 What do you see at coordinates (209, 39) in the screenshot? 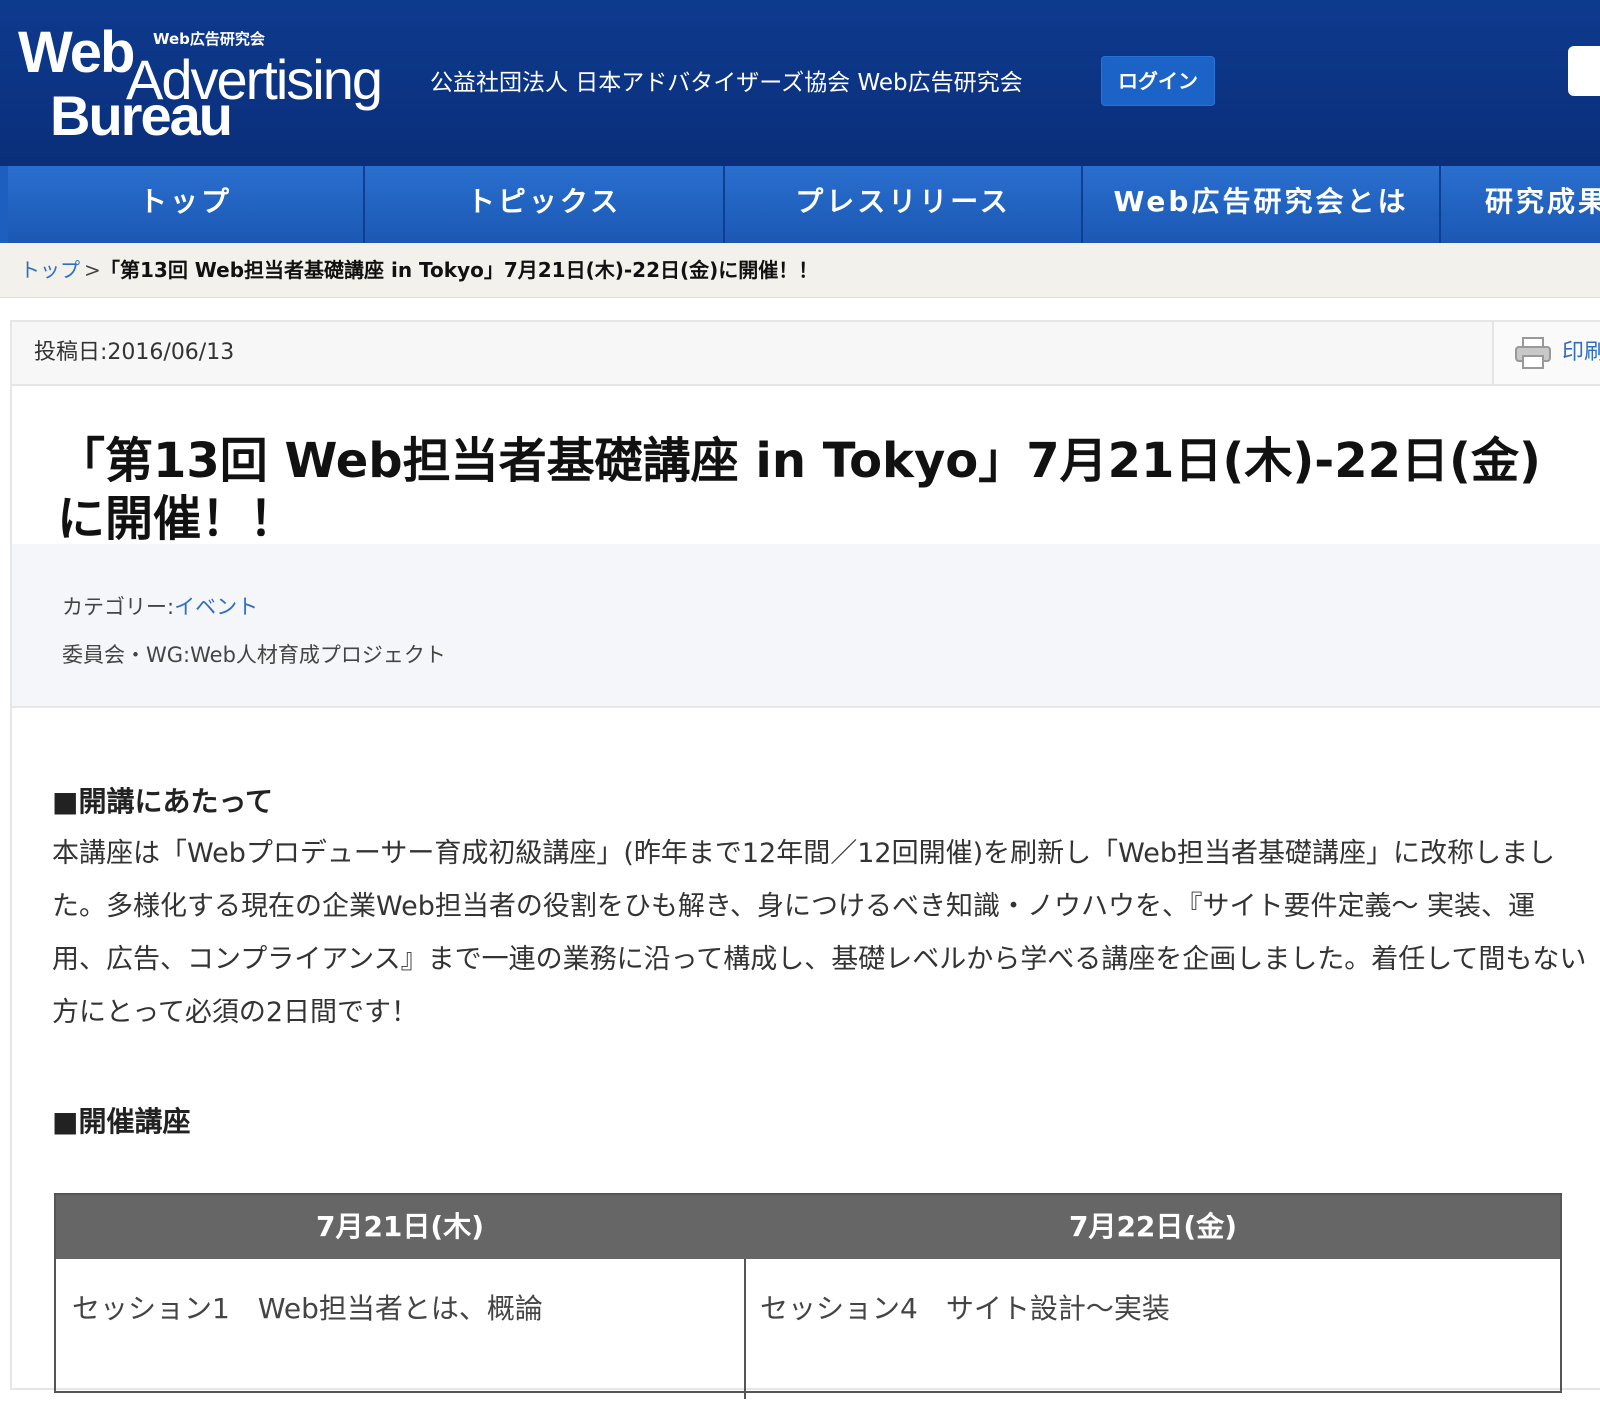
I see `logo-text-small: Web広告研究会` at bounding box center [209, 39].